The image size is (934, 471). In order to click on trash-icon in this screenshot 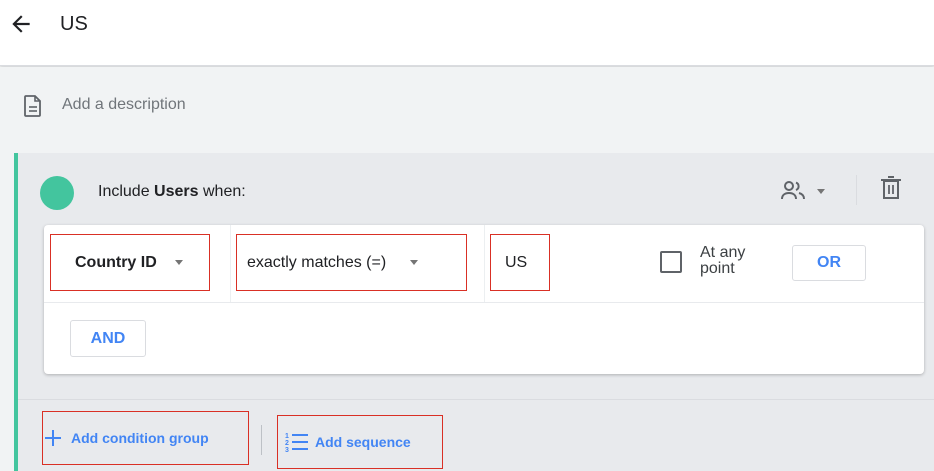, I will do `click(891, 188)`.